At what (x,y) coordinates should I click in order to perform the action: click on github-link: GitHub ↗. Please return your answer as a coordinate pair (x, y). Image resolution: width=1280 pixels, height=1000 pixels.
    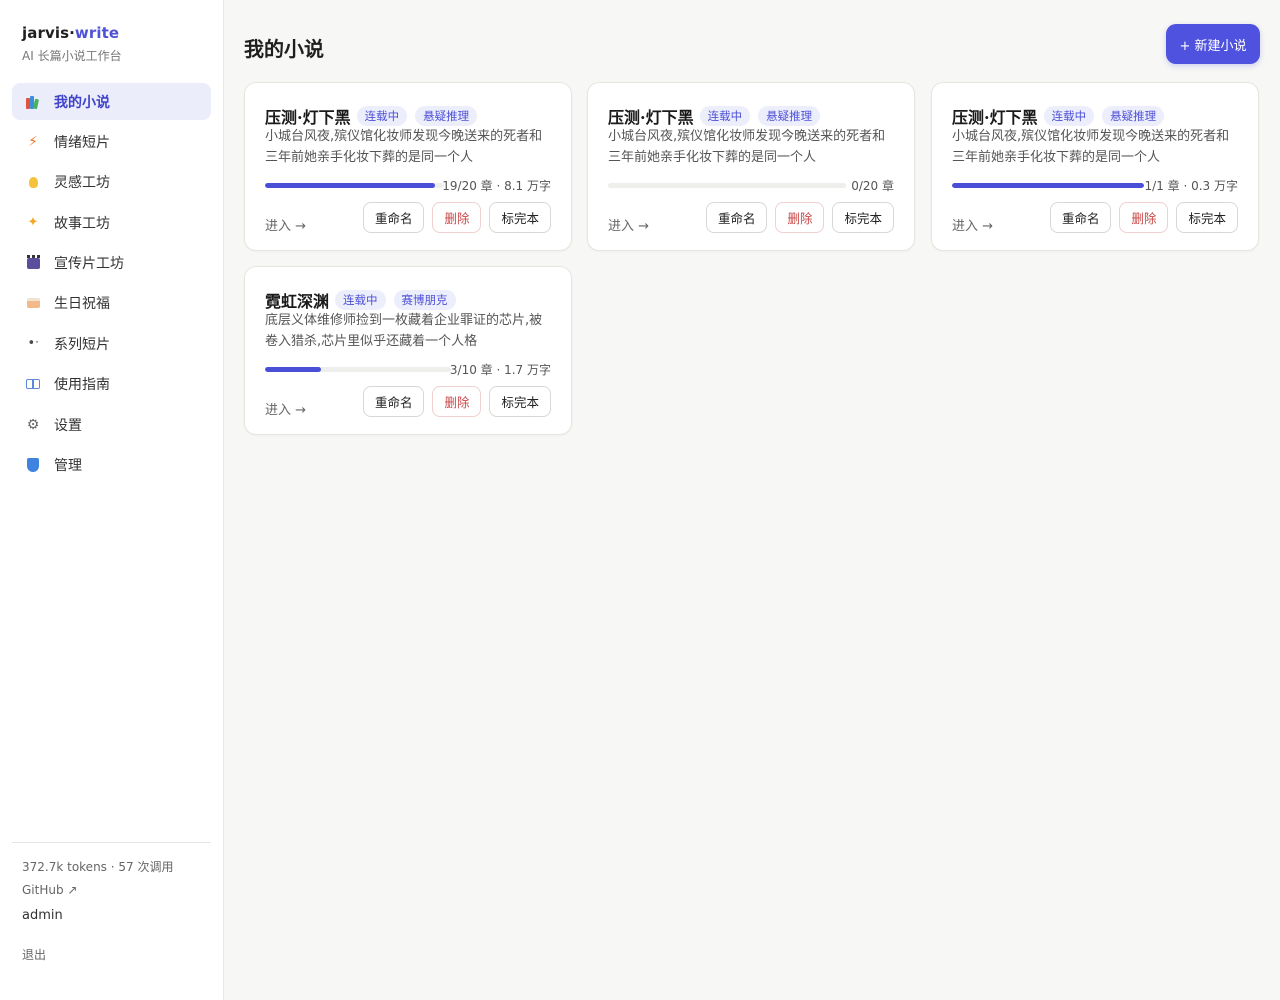
    Looking at the image, I should click on (49, 890).